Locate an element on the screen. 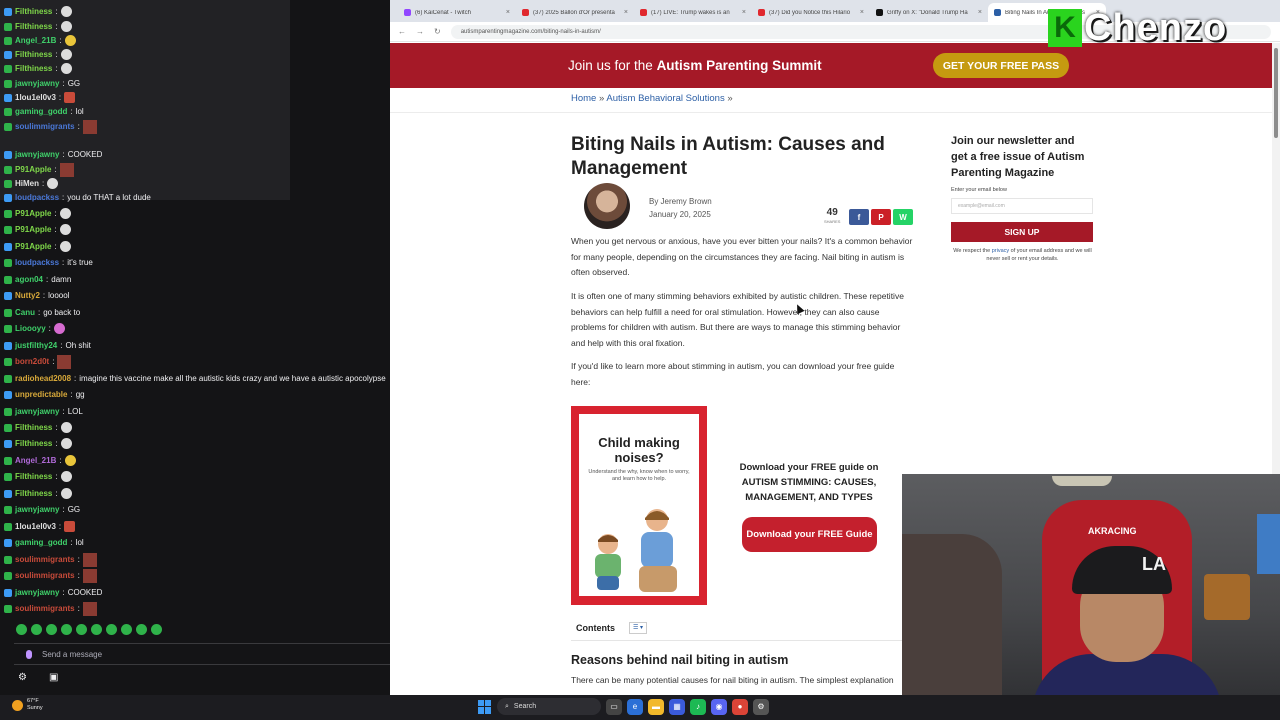  breadcrumb-home-link: Home is located at coordinates (583, 98).